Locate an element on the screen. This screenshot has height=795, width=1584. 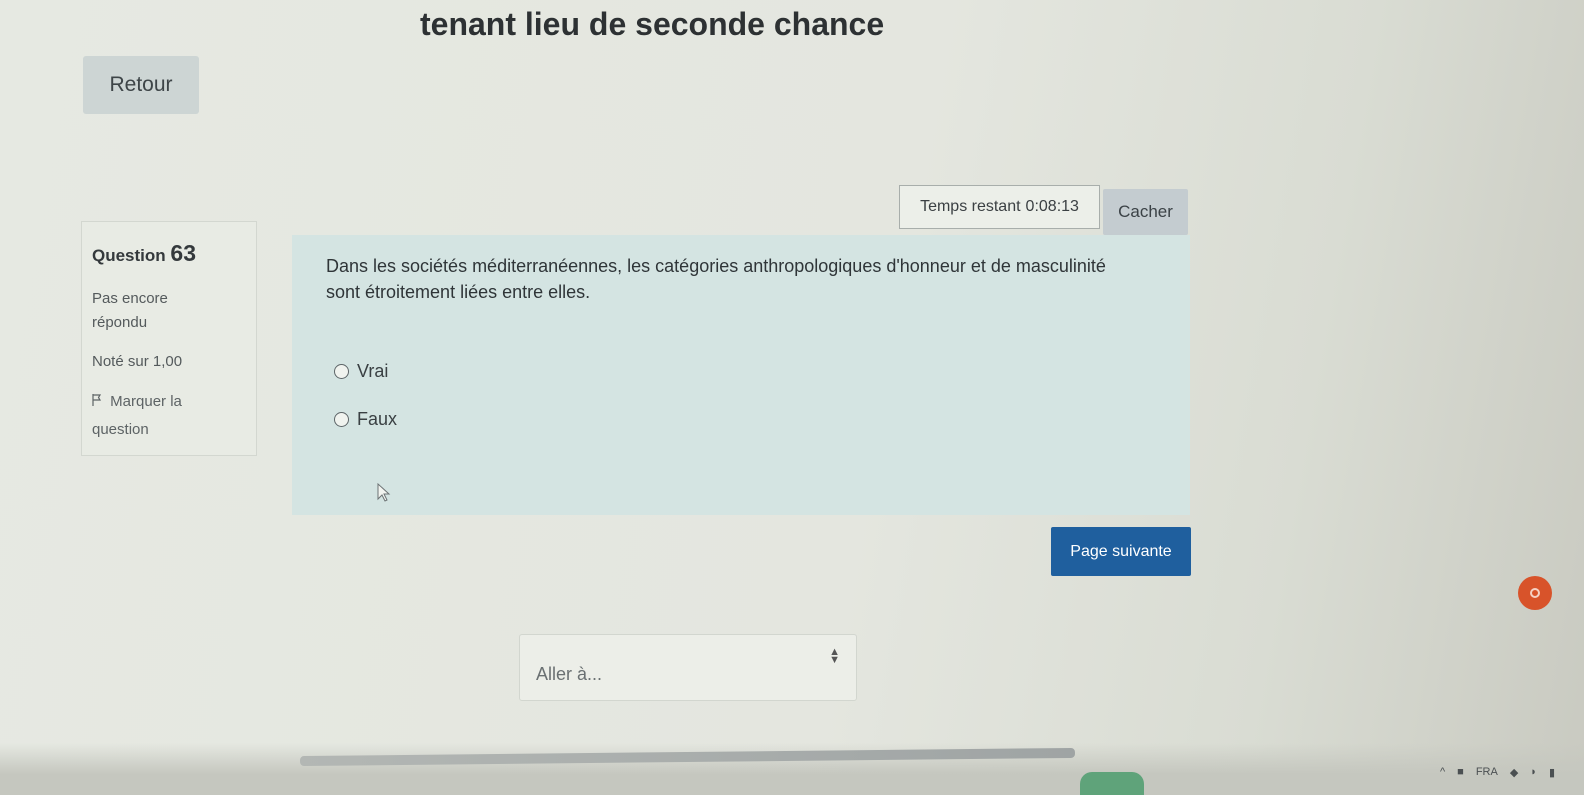
answer-option-label: Faux is located at coordinates (377, 419).